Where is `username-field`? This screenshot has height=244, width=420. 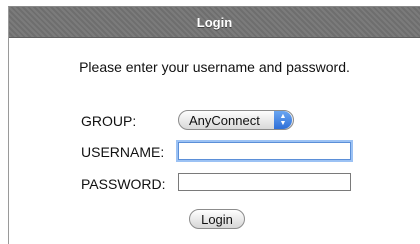 username-field is located at coordinates (264, 151).